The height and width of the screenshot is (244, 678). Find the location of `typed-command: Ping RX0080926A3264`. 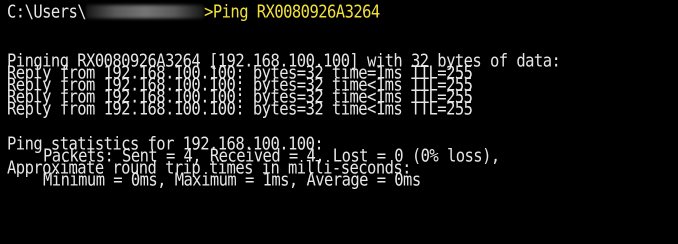

typed-command: Ping RX0080926A3264 is located at coordinates (296, 11).